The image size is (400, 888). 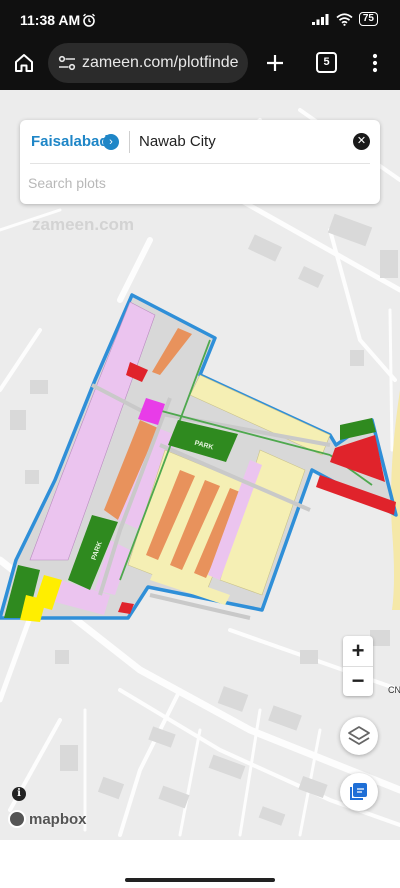 I want to click on copy-layer-icon, so click(x=358, y=791).